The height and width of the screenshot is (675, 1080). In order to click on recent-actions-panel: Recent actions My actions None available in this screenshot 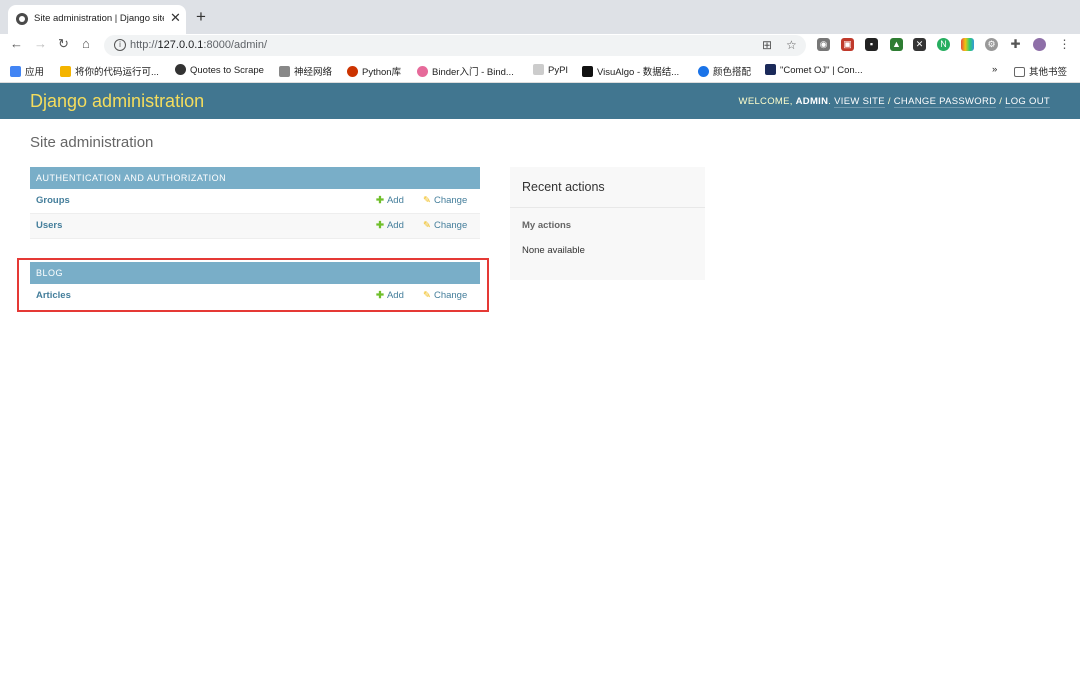, I will do `click(607, 223)`.